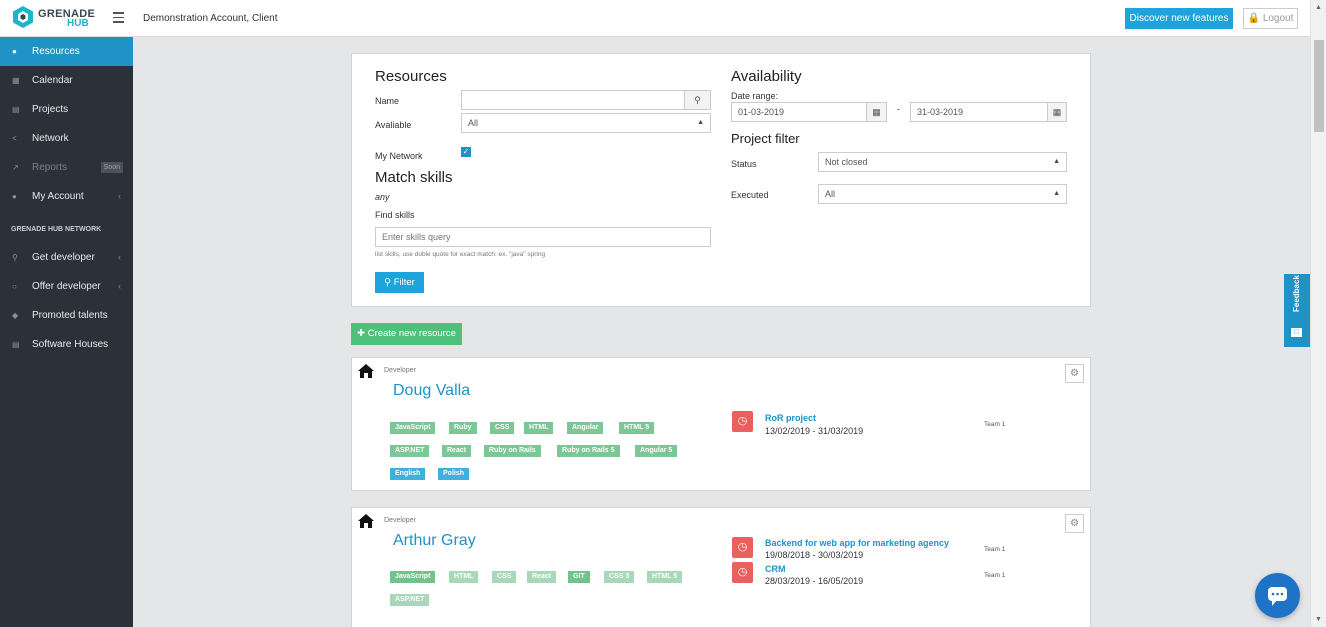  What do you see at coordinates (414, 177) in the screenshot?
I see `match-skills-title: Match skills` at bounding box center [414, 177].